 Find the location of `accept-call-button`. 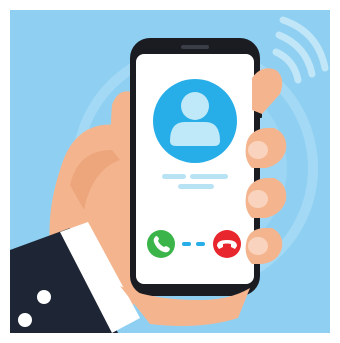

accept-call-button is located at coordinates (161, 244).